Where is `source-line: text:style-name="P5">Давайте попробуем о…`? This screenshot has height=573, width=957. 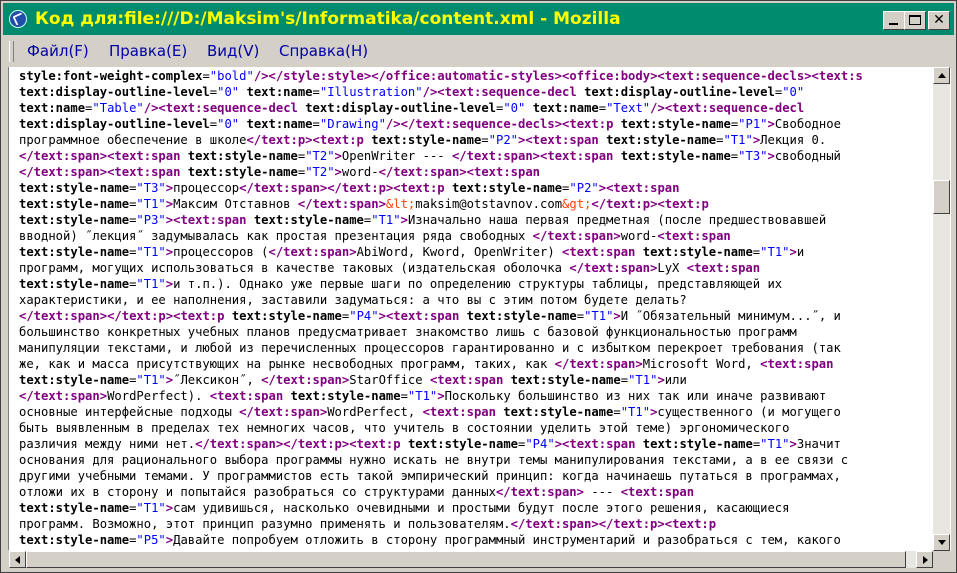 source-line: text:style-name="P5">Давайте попробуем о… is located at coordinates (430, 540).